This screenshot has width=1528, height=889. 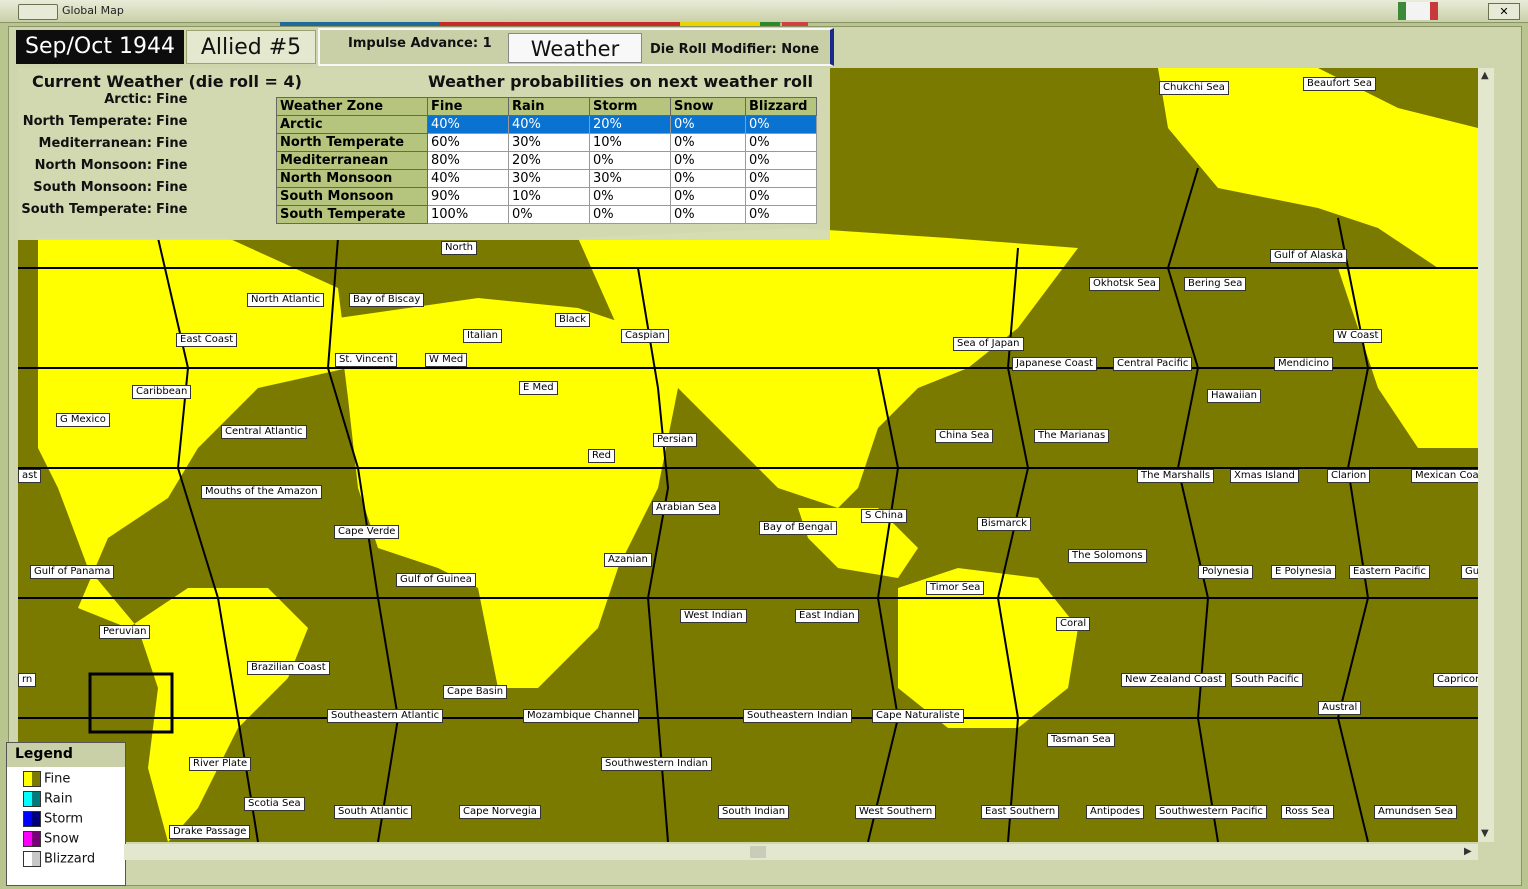 I want to click on die-roll-modifier: Die Roll Modifier: None, so click(x=734, y=49).